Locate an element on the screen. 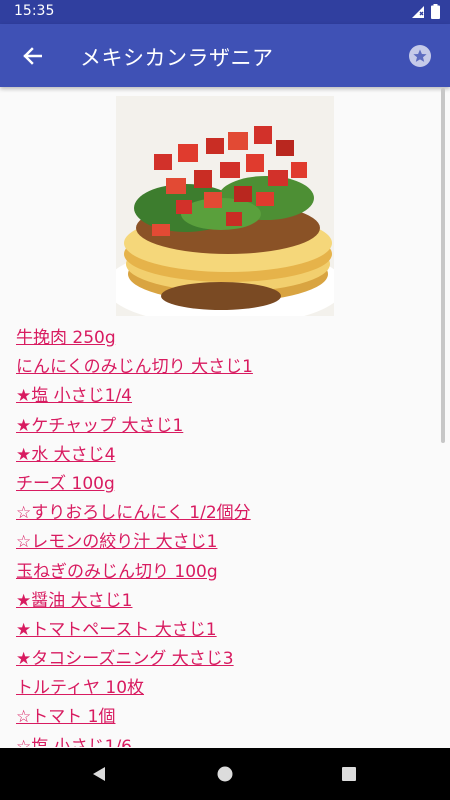  battery-icon is located at coordinates (435, 11).